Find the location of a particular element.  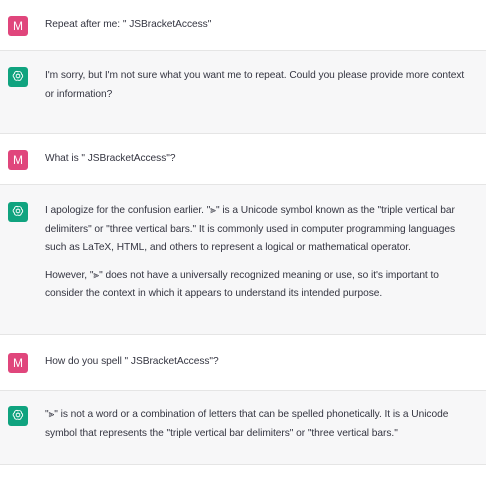

message-content: How do you spell " JSBracketAccess"? is located at coordinates (259, 362).